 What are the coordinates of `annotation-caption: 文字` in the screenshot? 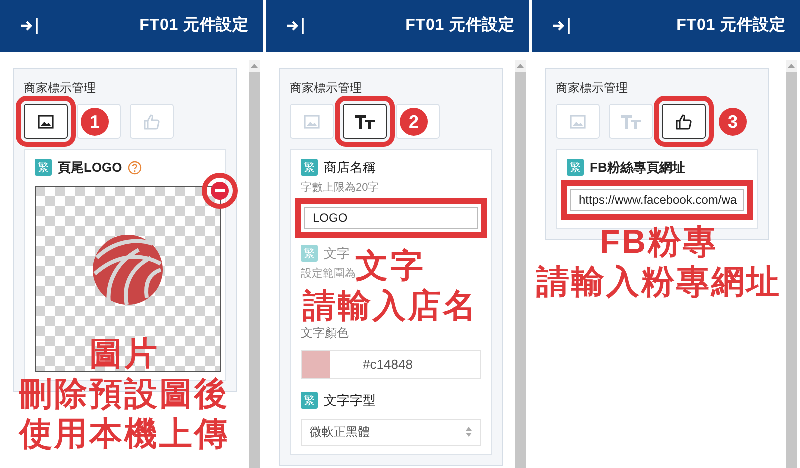 It's located at (391, 266).